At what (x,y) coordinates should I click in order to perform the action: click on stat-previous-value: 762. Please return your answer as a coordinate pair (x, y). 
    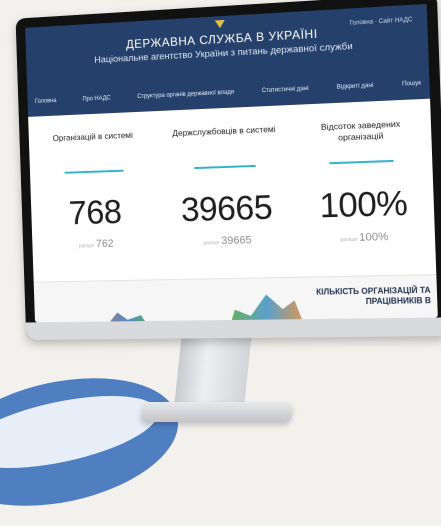
    Looking at the image, I should click on (104, 244).